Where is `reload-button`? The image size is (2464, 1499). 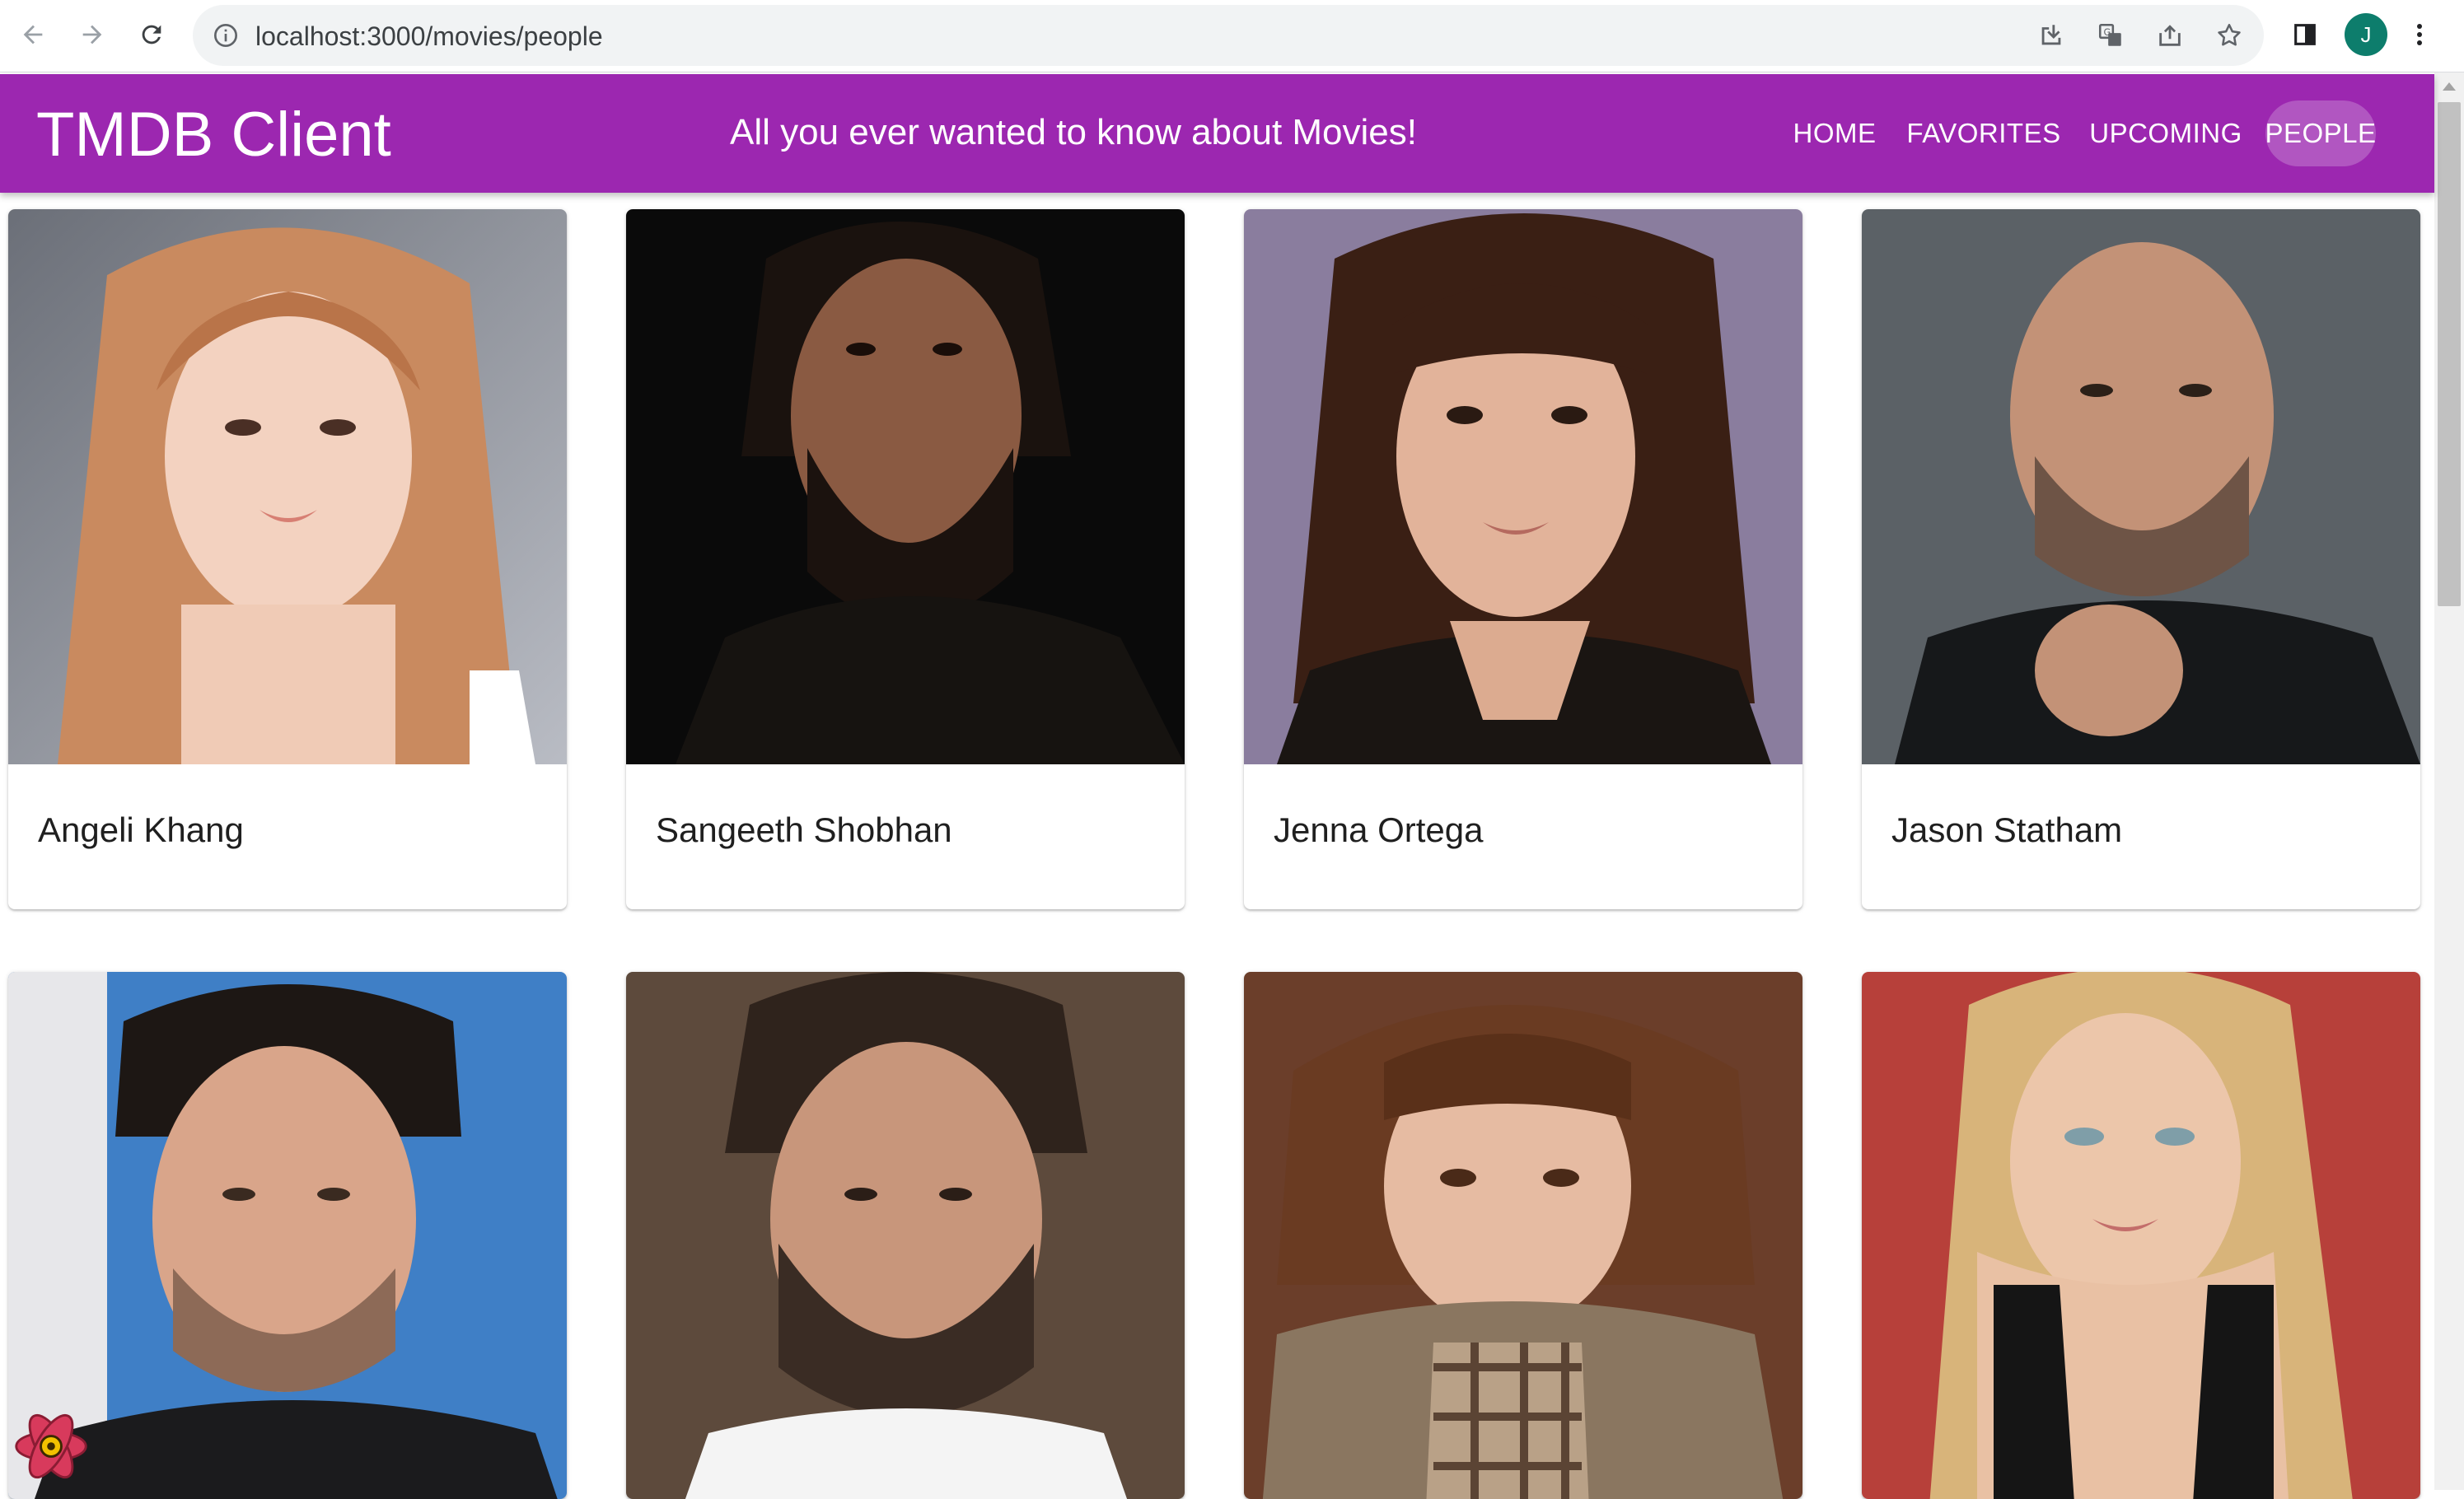
reload-button is located at coordinates (151, 34).